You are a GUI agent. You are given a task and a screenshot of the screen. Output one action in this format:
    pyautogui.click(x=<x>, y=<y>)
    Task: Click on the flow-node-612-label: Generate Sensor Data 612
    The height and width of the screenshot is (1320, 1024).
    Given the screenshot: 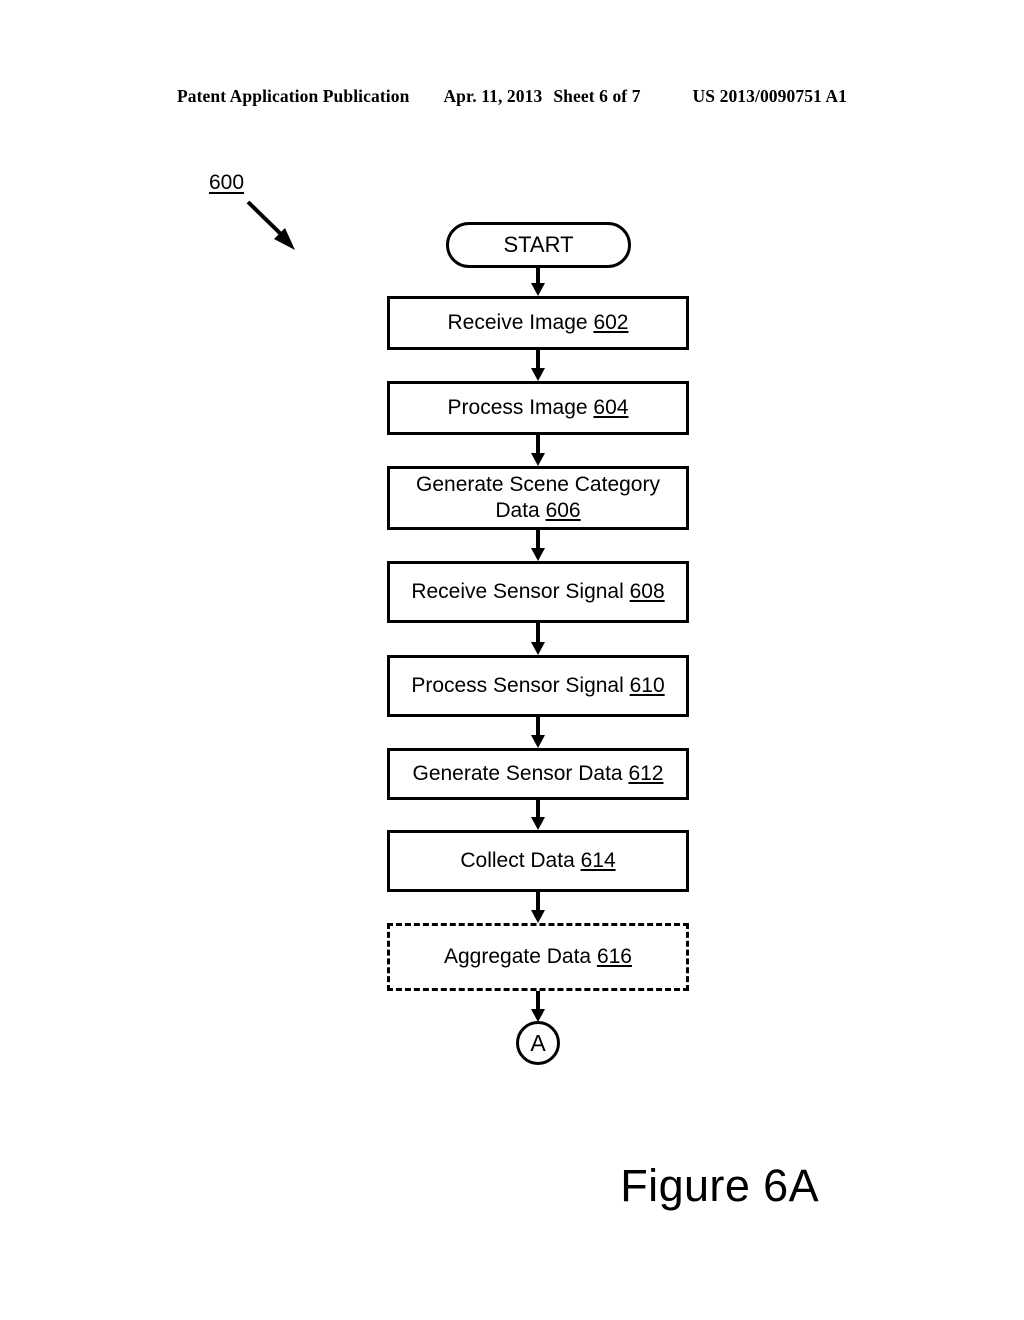 What is the action you would take?
    pyautogui.click(x=538, y=774)
    